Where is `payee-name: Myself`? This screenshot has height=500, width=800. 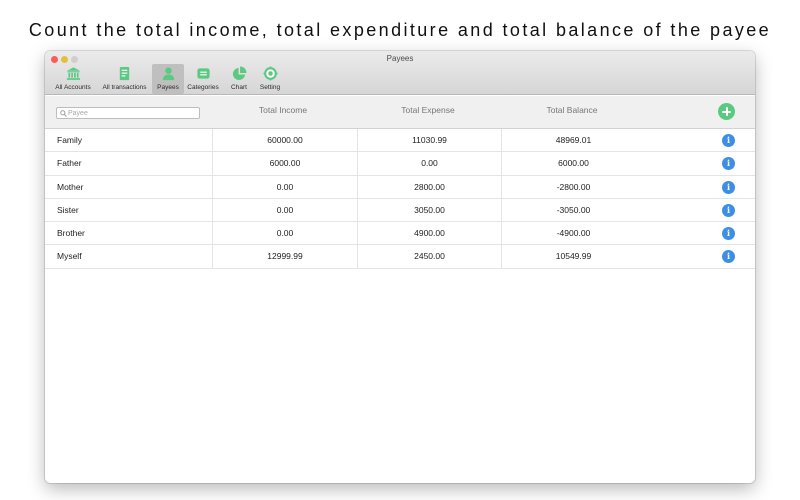
payee-name: Myself is located at coordinates (69, 256).